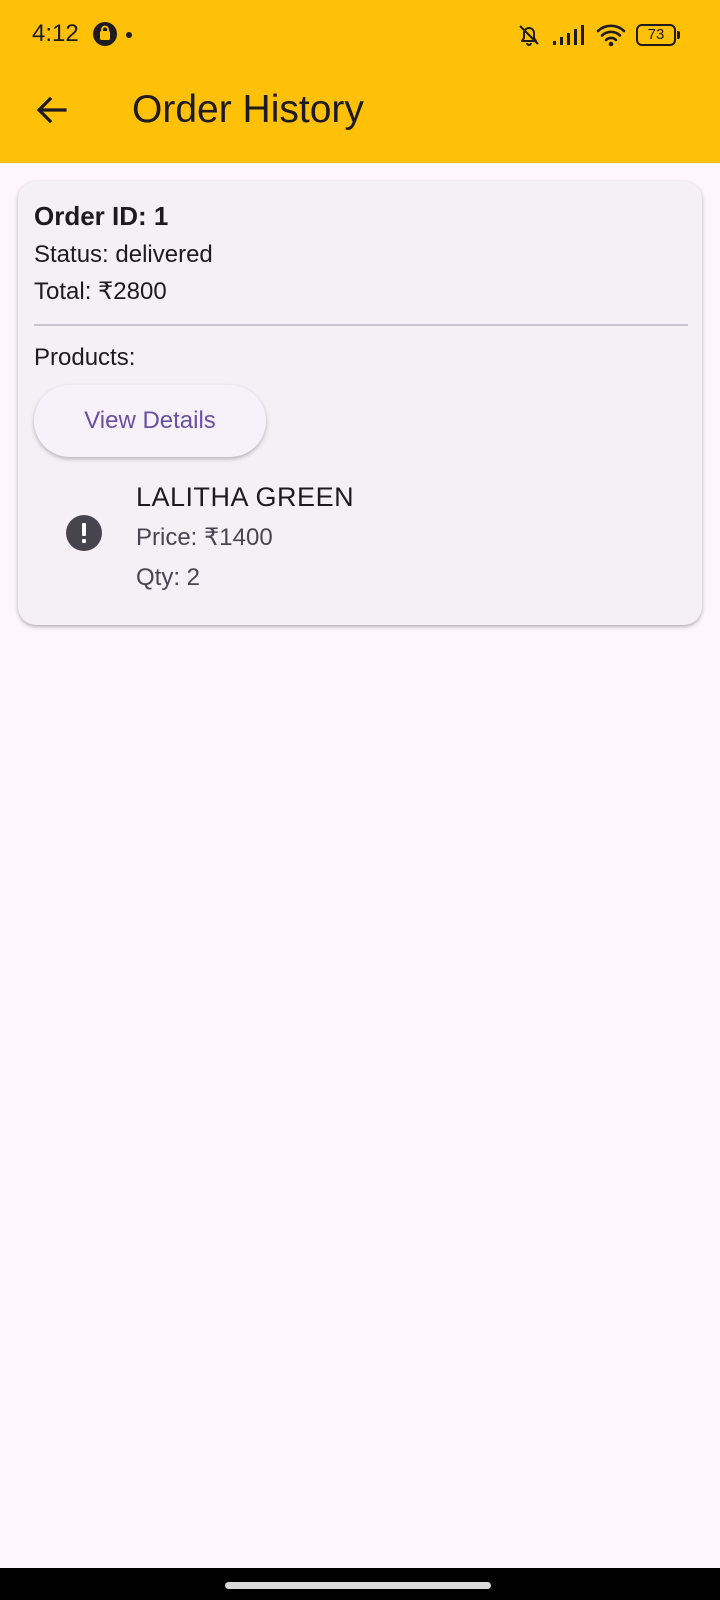 This screenshot has width=720, height=1600. I want to click on products-label: Products:, so click(85, 357).